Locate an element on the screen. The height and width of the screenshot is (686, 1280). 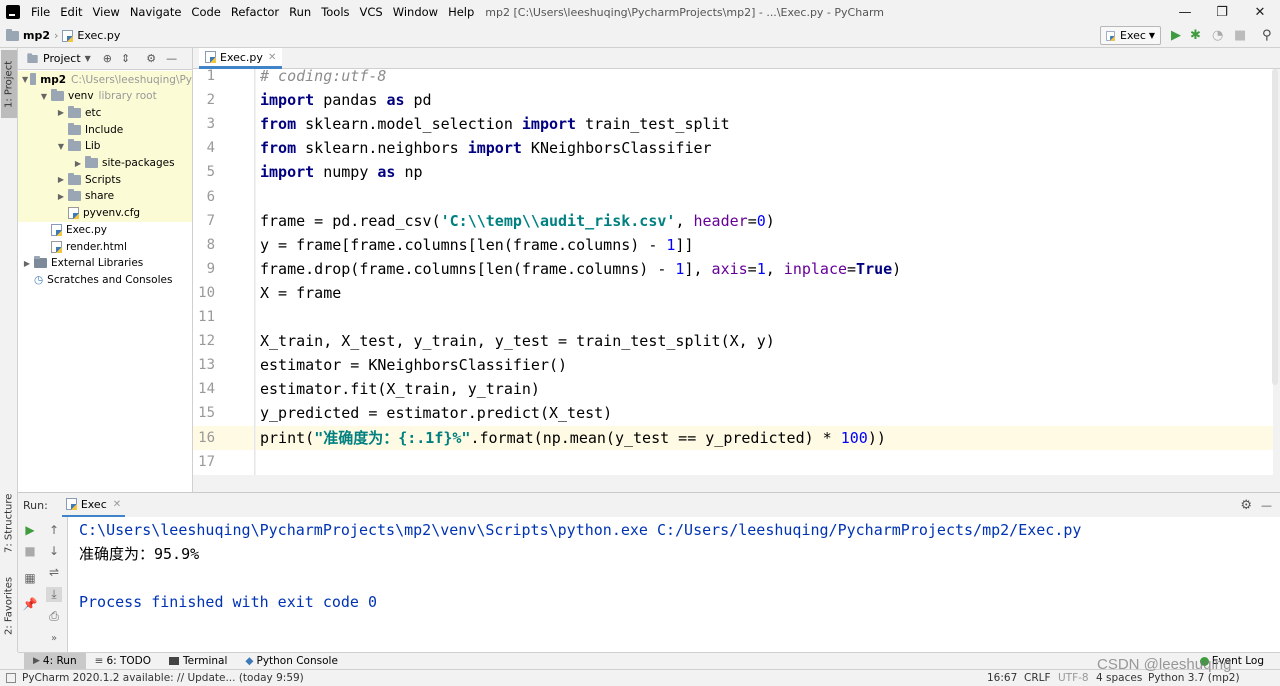
rerun-icon: ▶ is located at coordinates (30, 530).